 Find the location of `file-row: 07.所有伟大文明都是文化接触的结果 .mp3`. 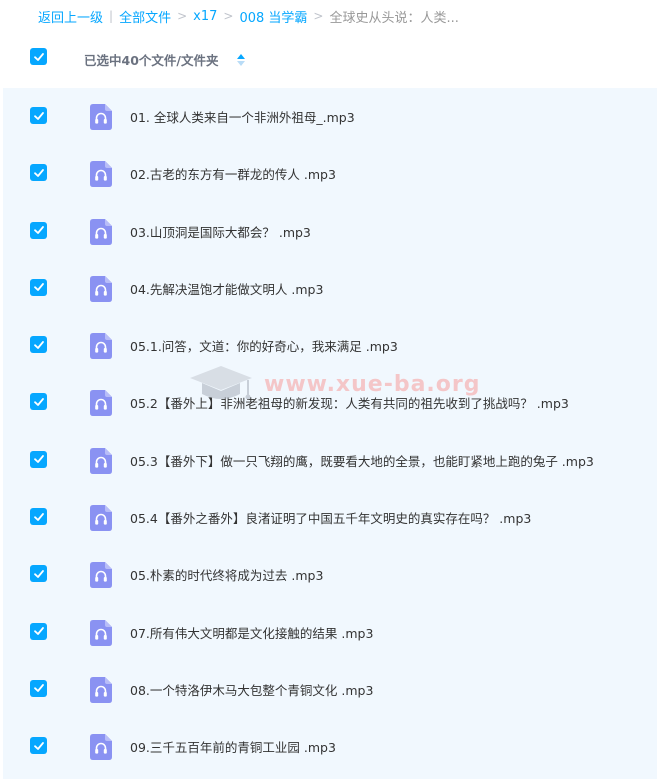

file-row: 07.所有伟大文明都是文化接触的结果 .mp3 is located at coordinates (330, 632).